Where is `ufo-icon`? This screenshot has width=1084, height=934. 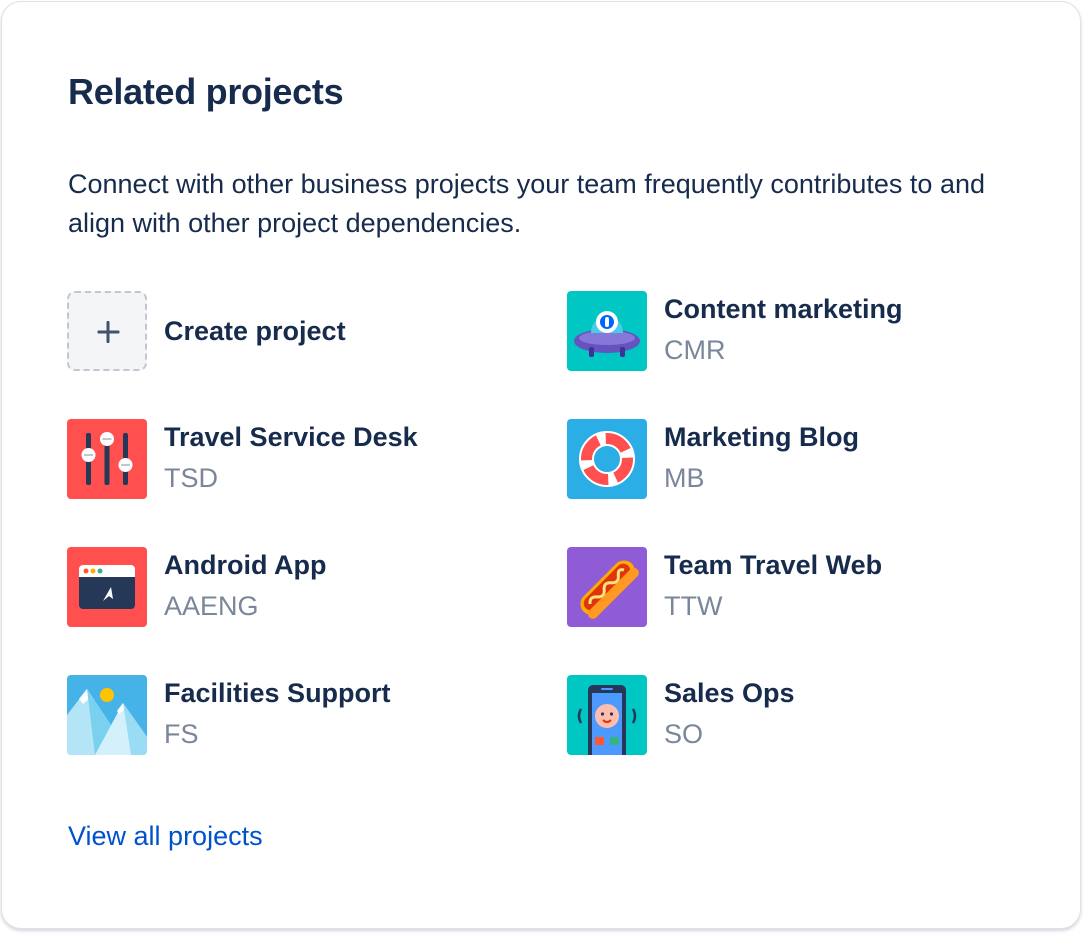 ufo-icon is located at coordinates (607, 331).